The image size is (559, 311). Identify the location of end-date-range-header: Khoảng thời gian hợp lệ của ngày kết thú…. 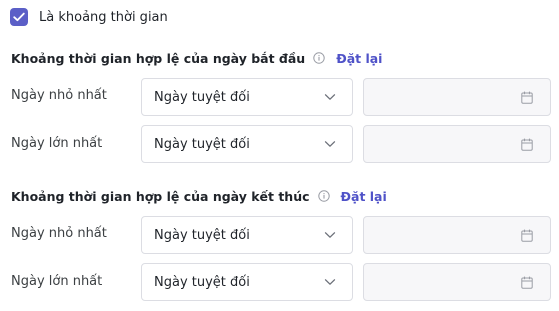
(199, 196).